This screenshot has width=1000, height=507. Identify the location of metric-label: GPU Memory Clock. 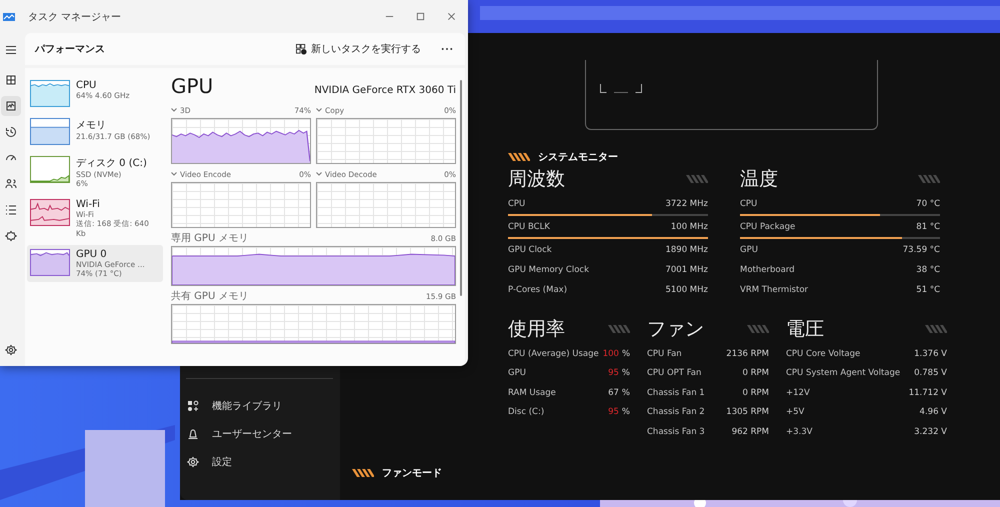
(548, 270).